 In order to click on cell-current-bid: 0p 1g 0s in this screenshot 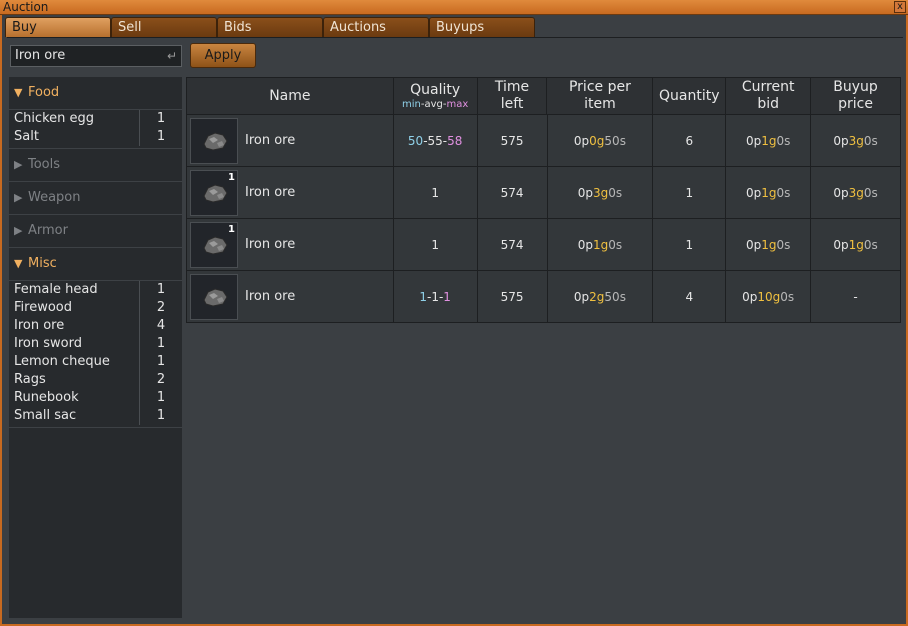, I will do `click(769, 140)`.